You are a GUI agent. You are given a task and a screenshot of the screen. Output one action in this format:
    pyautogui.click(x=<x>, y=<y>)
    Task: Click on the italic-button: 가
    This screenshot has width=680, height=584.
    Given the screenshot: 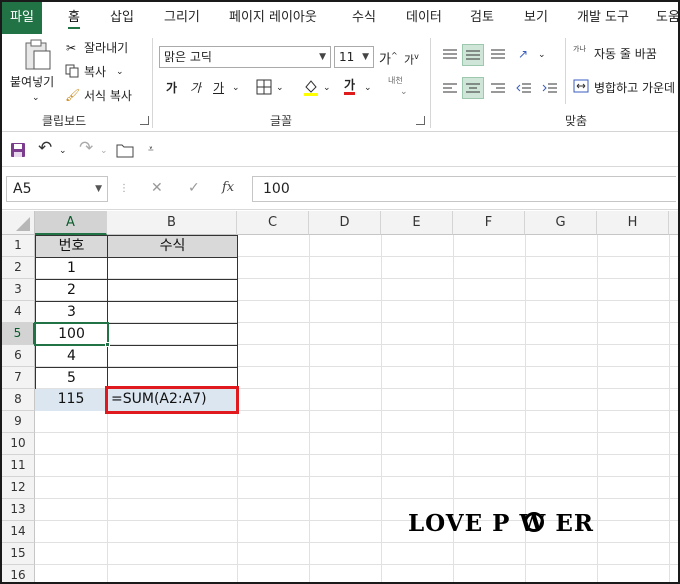 What is the action you would take?
    pyautogui.click(x=195, y=88)
    